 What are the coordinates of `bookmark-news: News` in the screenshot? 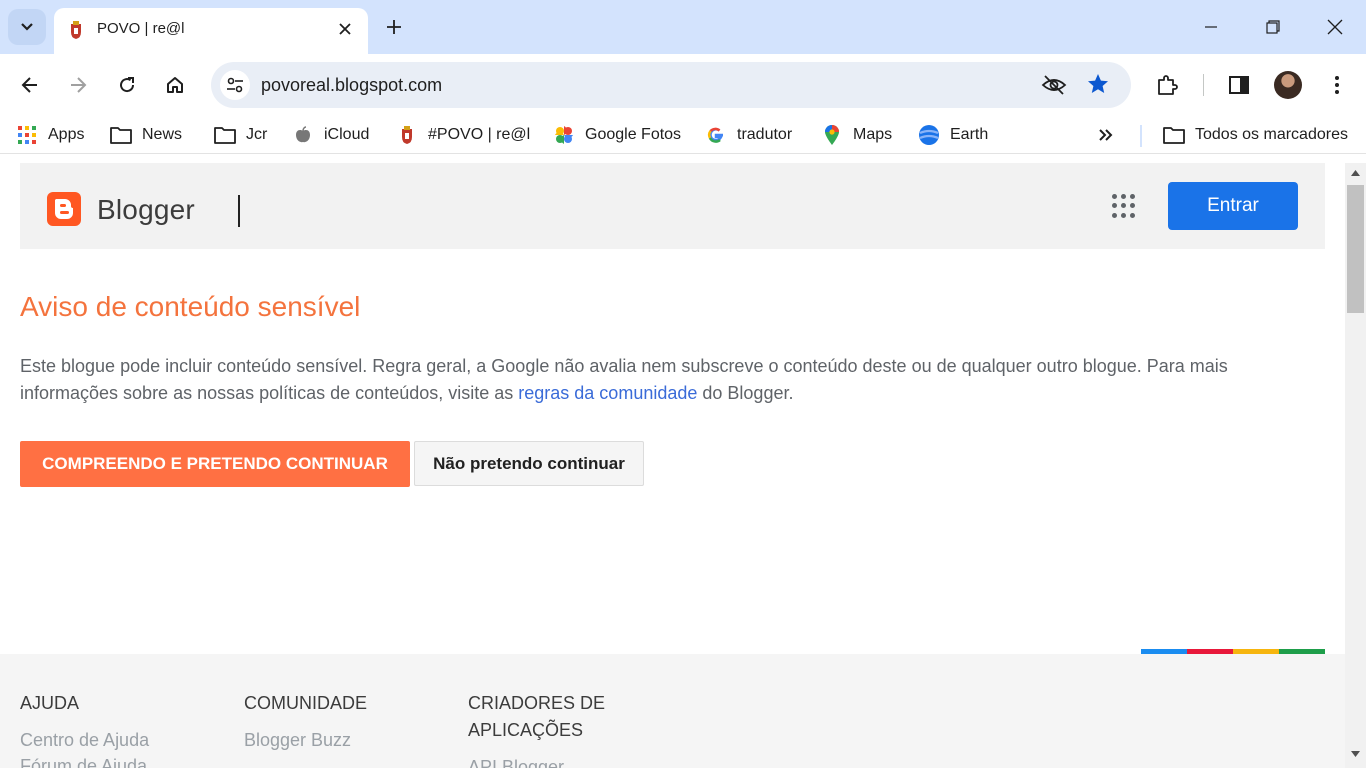 It's located at (146, 135).